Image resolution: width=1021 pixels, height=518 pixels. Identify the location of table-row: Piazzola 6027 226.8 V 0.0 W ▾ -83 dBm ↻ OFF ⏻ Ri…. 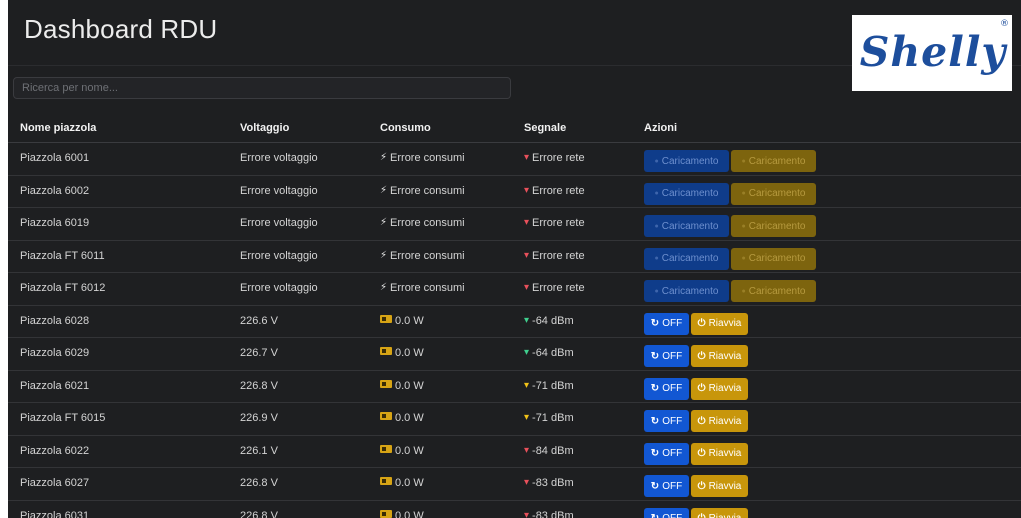
(514, 484).